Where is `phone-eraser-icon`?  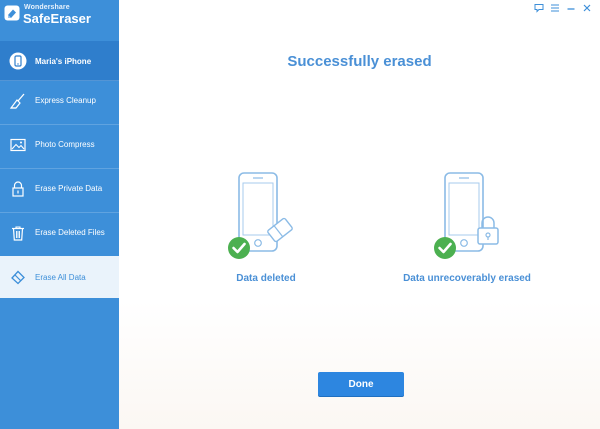 phone-eraser-icon is located at coordinates (267, 217).